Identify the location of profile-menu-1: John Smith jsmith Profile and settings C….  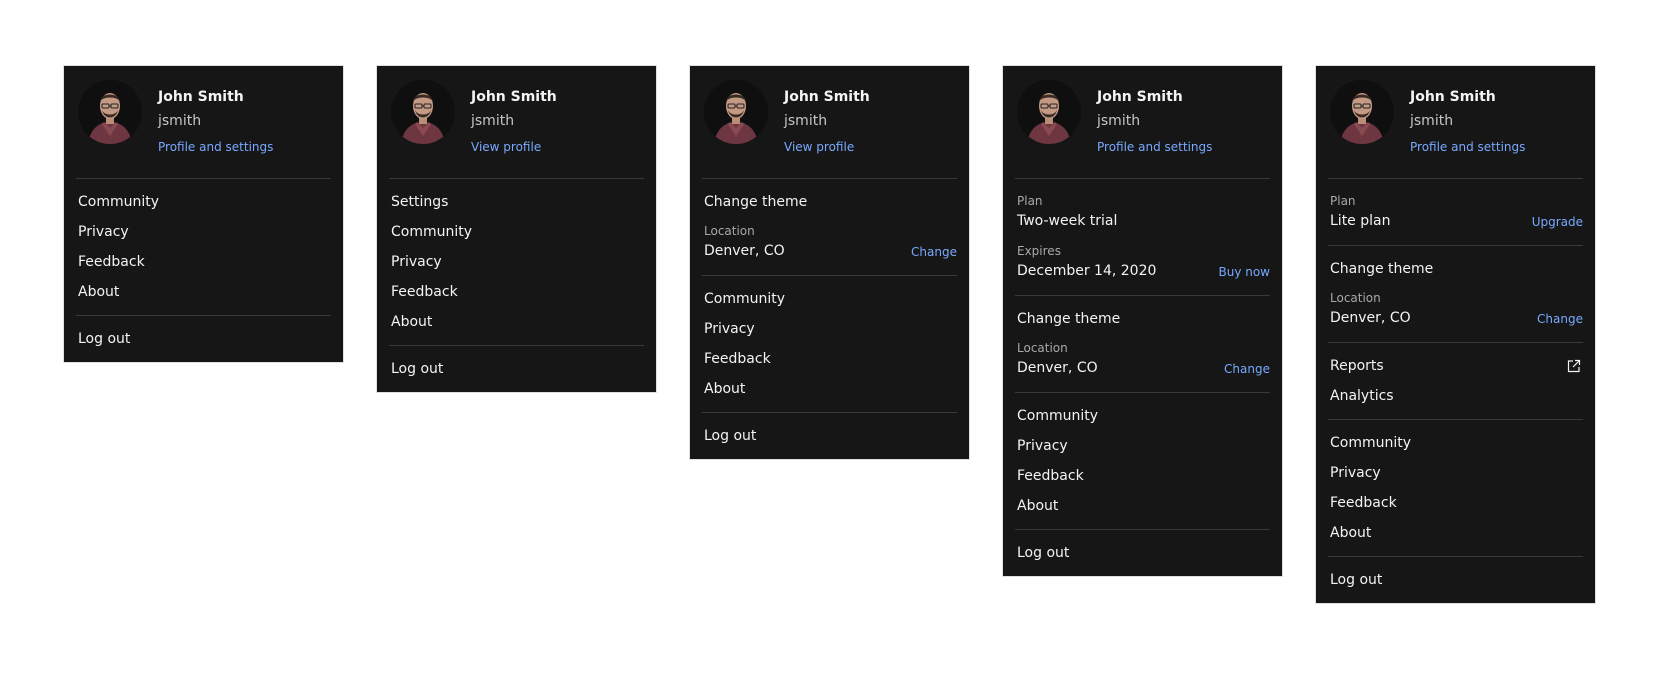
(203, 214).